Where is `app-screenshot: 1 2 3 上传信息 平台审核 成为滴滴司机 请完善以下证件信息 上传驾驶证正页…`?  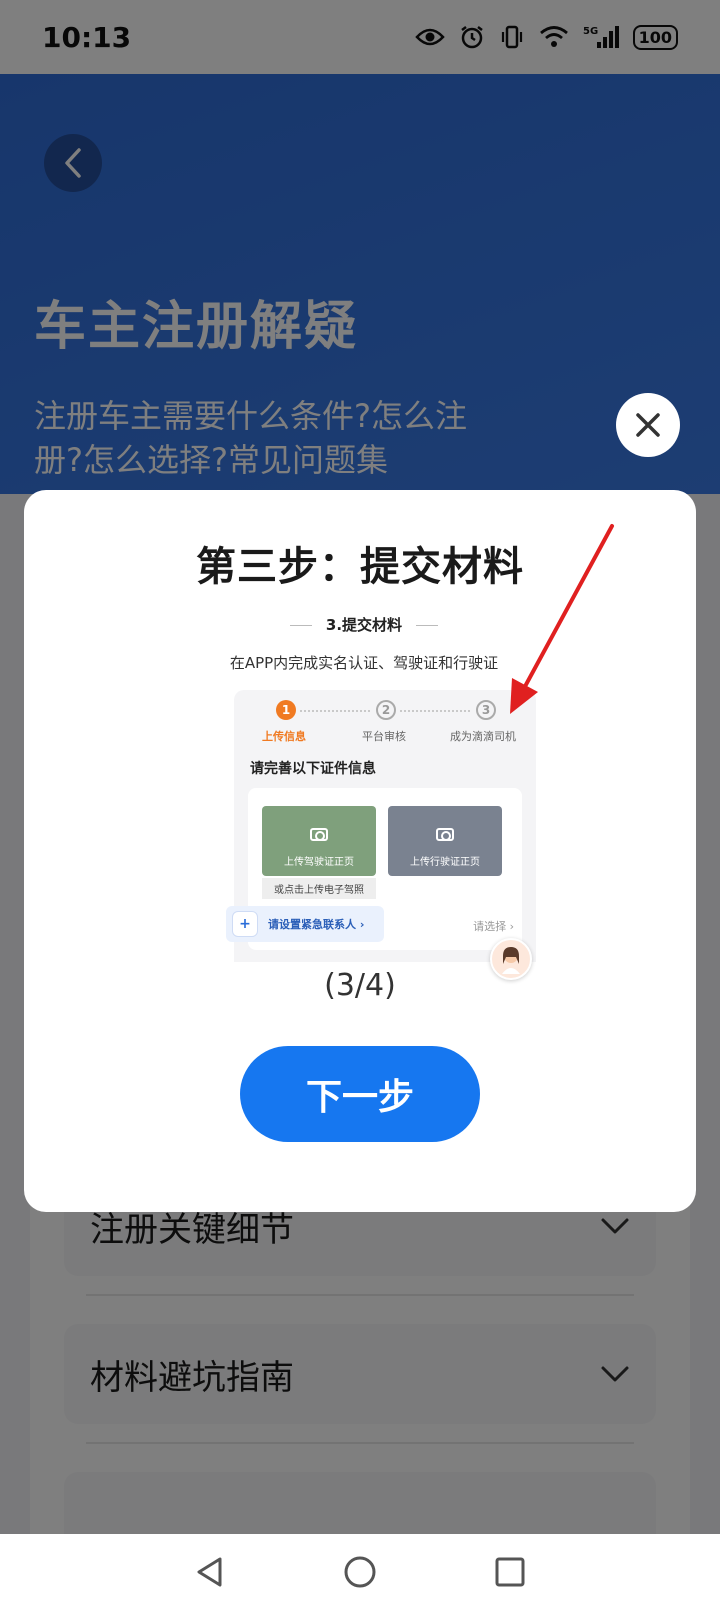
app-screenshot: 1 2 3 上传信息 平台审核 成为滴滴司机 请完善以下证件信息 上传驾驶证正页… is located at coordinates (381, 835).